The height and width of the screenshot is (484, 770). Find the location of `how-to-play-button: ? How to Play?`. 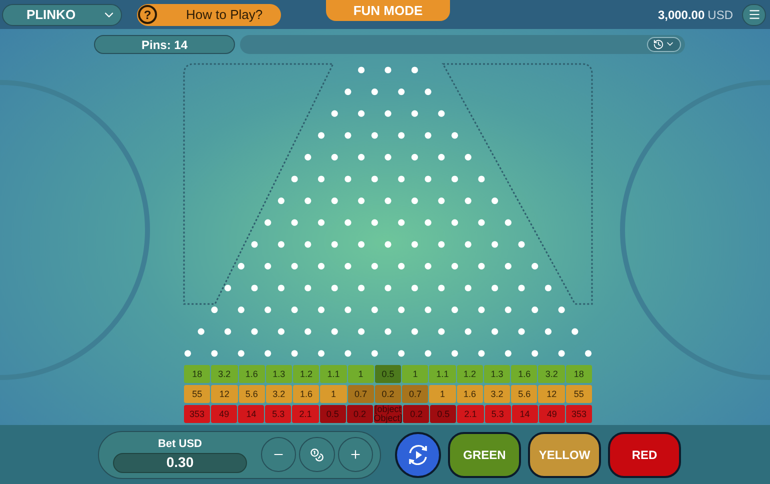

how-to-play-button: ? How to Play? is located at coordinates (209, 15).